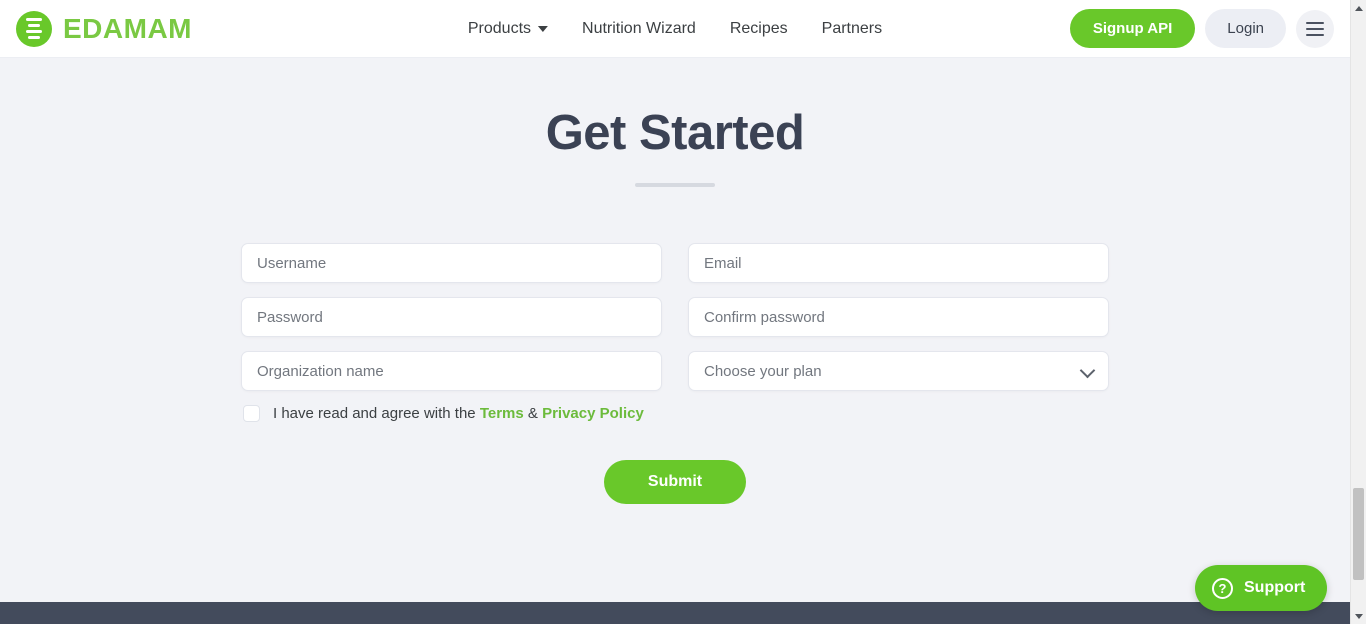 Image resolution: width=1366 pixels, height=624 pixels. I want to click on nav-item-nutrition-wizard: Nutrition Wizard, so click(639, 29).